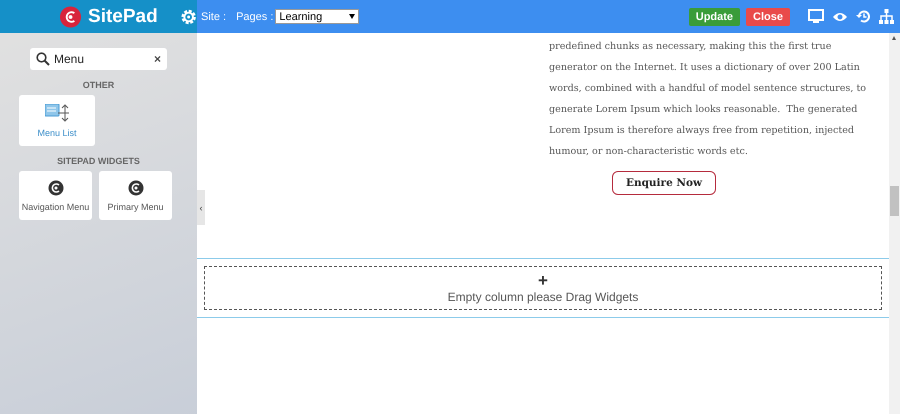 This screenshot has height=414, width=900. I want to click on brand-name: SitePad, so click(123, 17).